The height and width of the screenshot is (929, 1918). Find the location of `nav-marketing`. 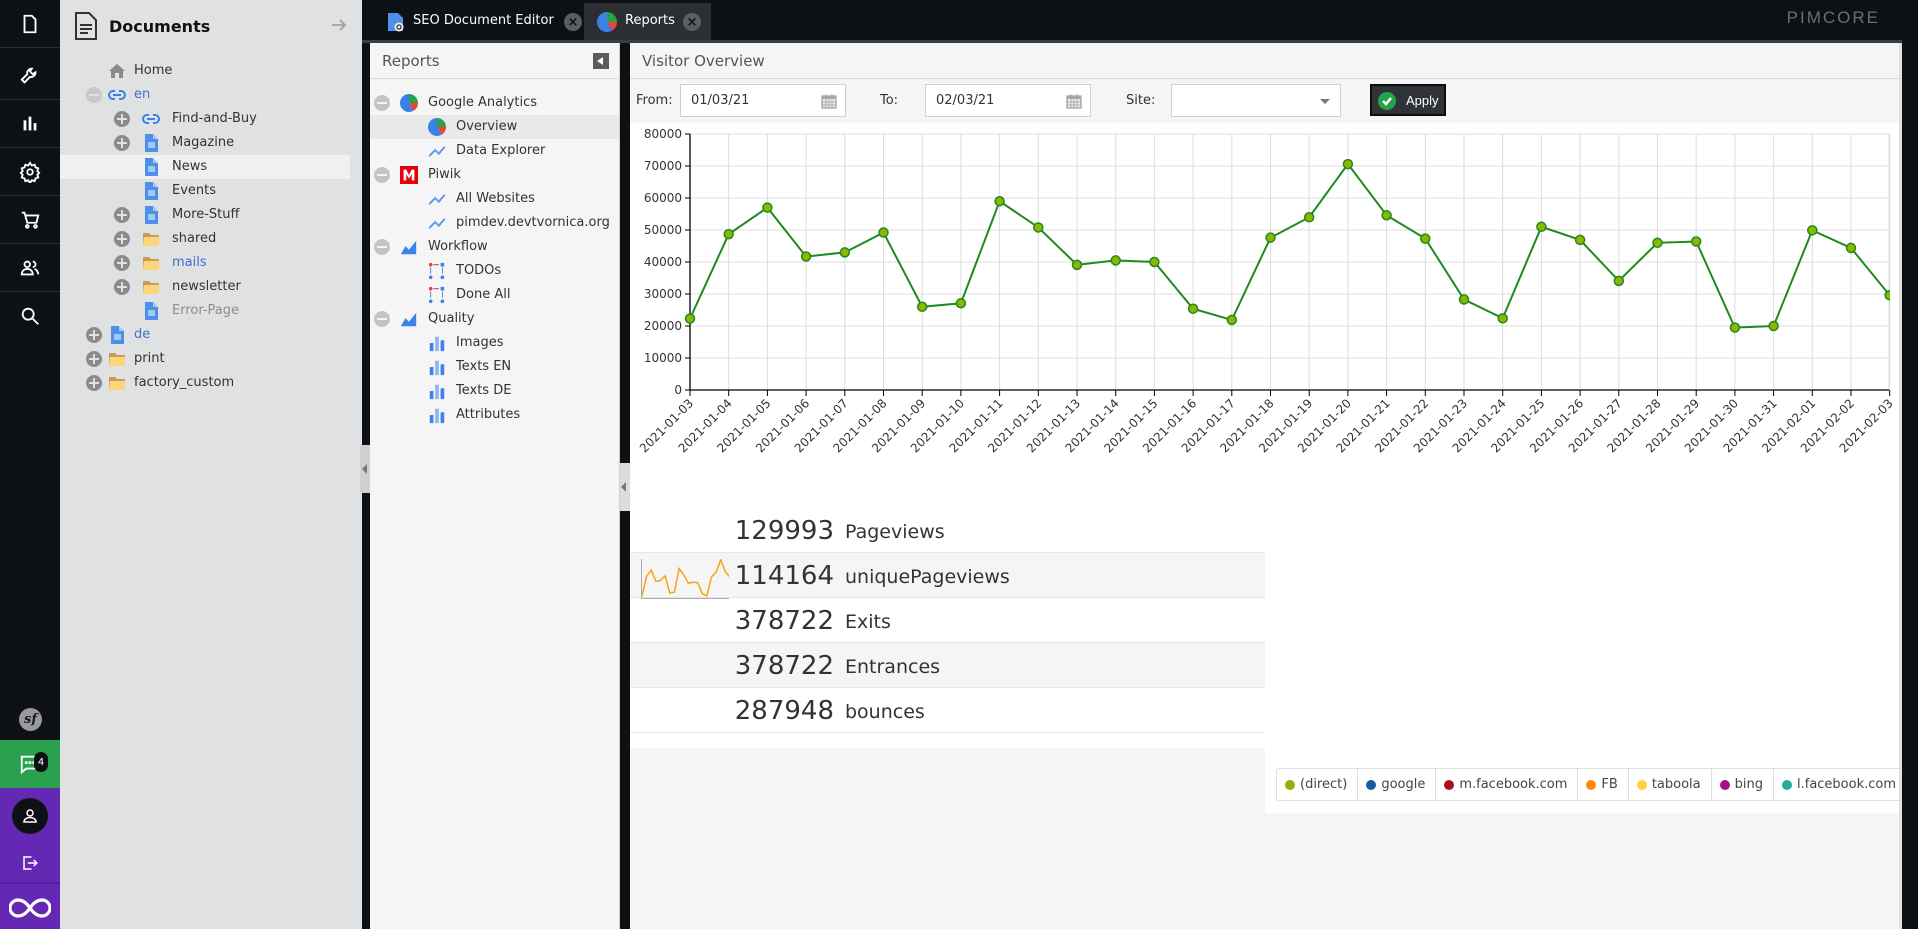

nav-marketing is located at coordinates (30, 124).